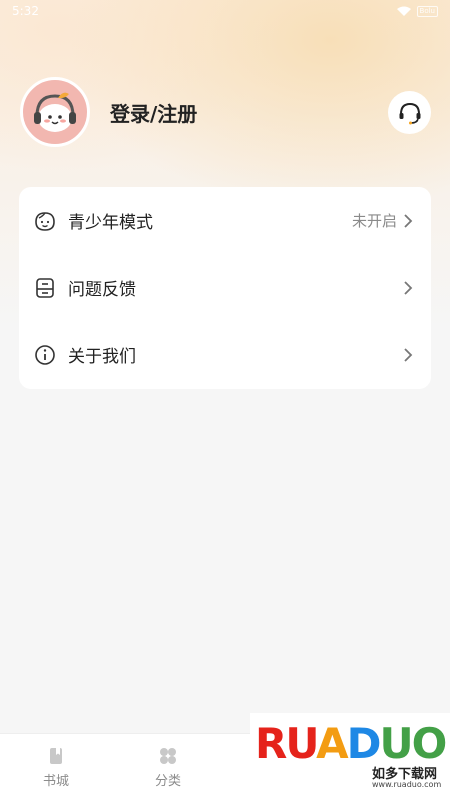  Describe the element at coordinates (407, 784) in the screenshot. I see `watermark-url: www.ruaduo.com` at that location.